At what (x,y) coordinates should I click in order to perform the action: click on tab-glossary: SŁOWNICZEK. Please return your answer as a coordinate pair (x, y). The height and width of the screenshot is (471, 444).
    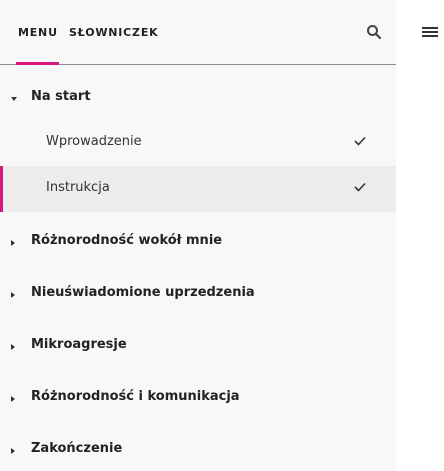
    Looking at the image, I should click on (113, 32).